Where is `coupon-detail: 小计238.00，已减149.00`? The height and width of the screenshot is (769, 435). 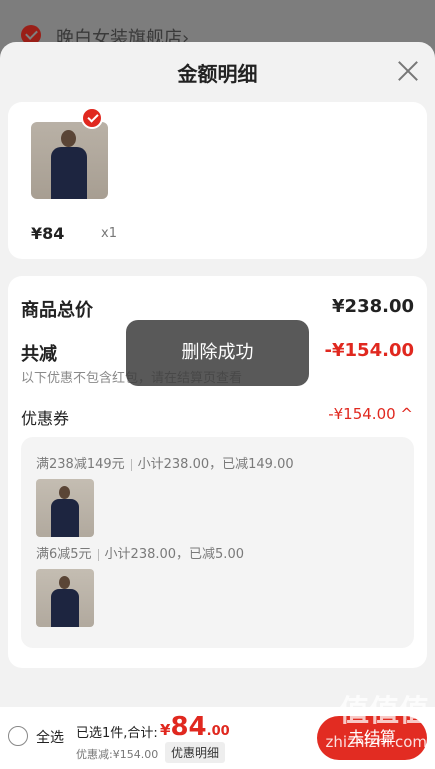
coupon-detail: 小计238.00，已减149.00 is located at coordinates (215, 464).